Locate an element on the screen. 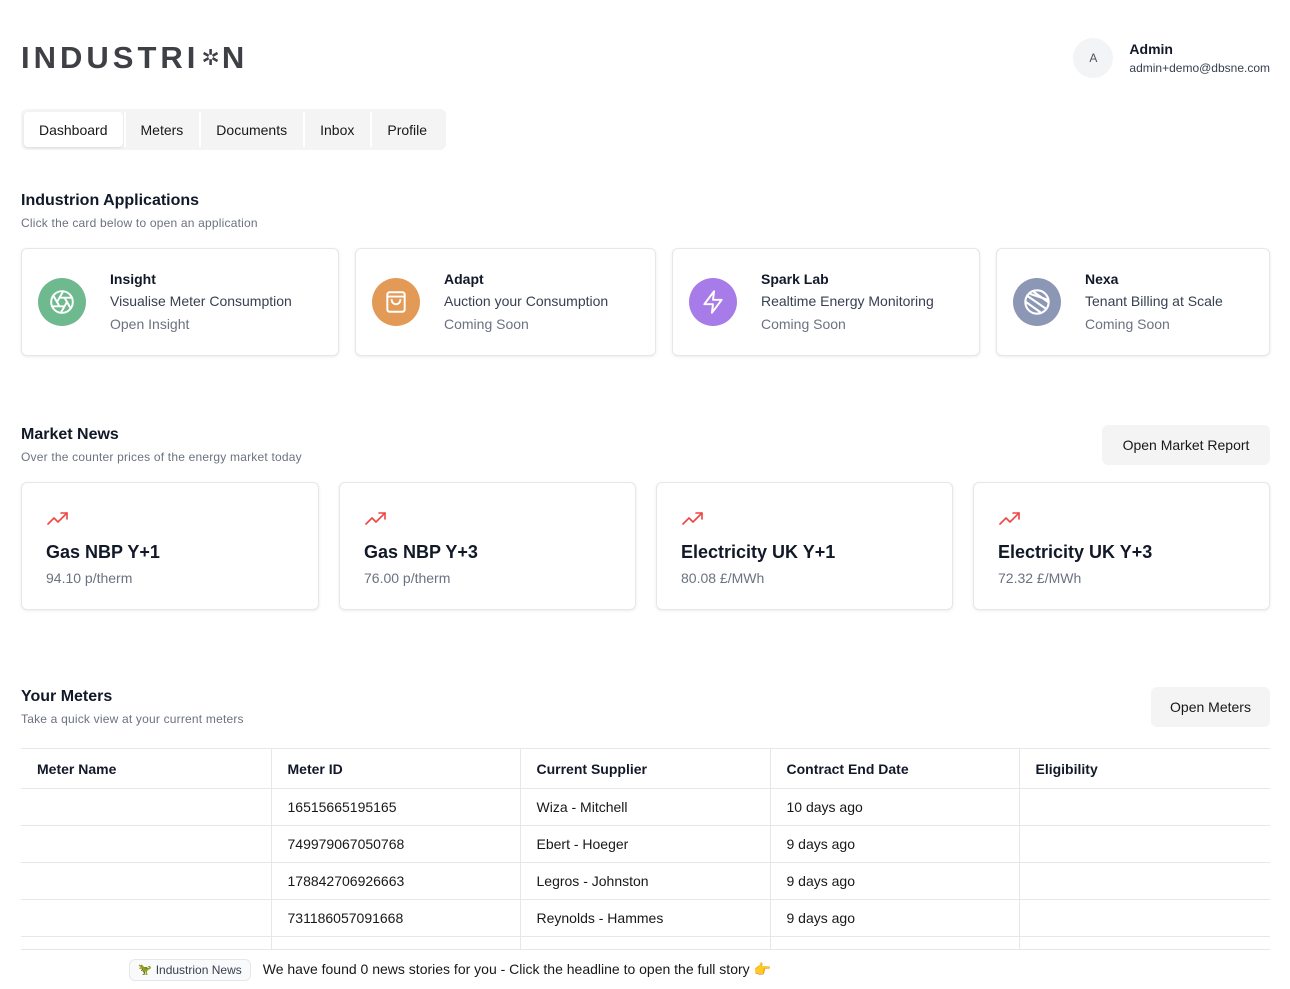 The height and width of the screenshot is (989, 1290). meters-title: Your Meters is located at coordinates (67, 696).